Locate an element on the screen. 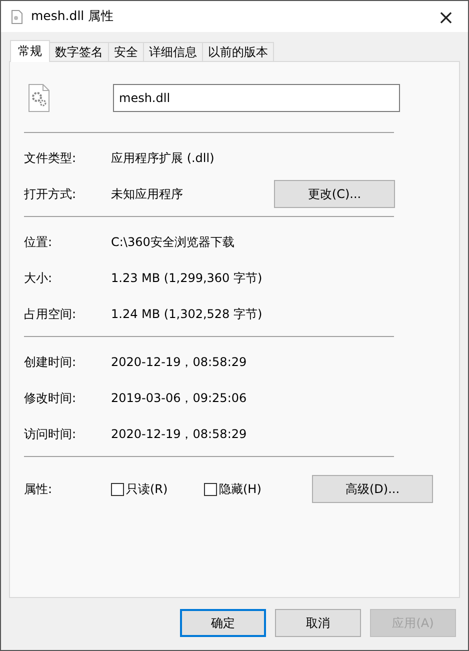  field-value: 2019-03-06，09:25:06 is located at coordinates (179, 398).